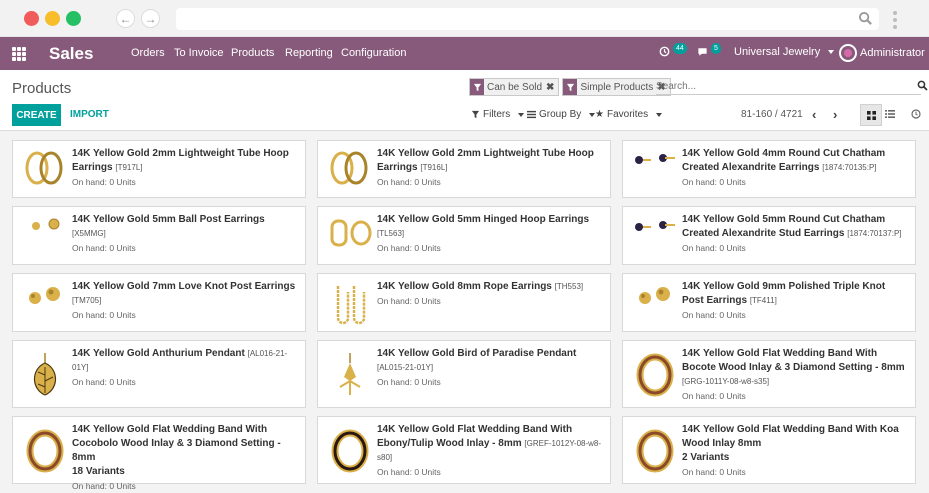 Image resolution: width=929 pixels, height=493 pixels. Describe the element at coordinates (148, 53) in the screenshot. I see `menu-orders: Orders` at that location.